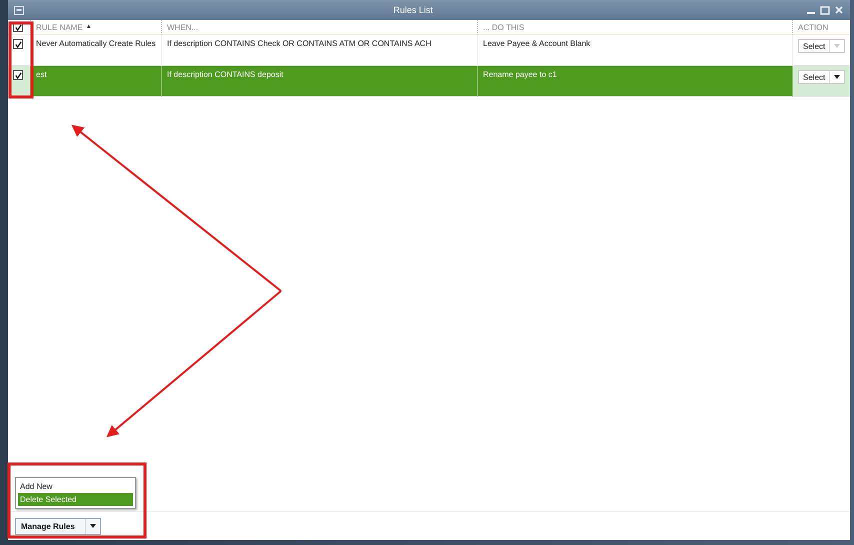  Describe the element at coordinates (413, 10) in the screenshot. I see `window-title: Rules List` at that location.